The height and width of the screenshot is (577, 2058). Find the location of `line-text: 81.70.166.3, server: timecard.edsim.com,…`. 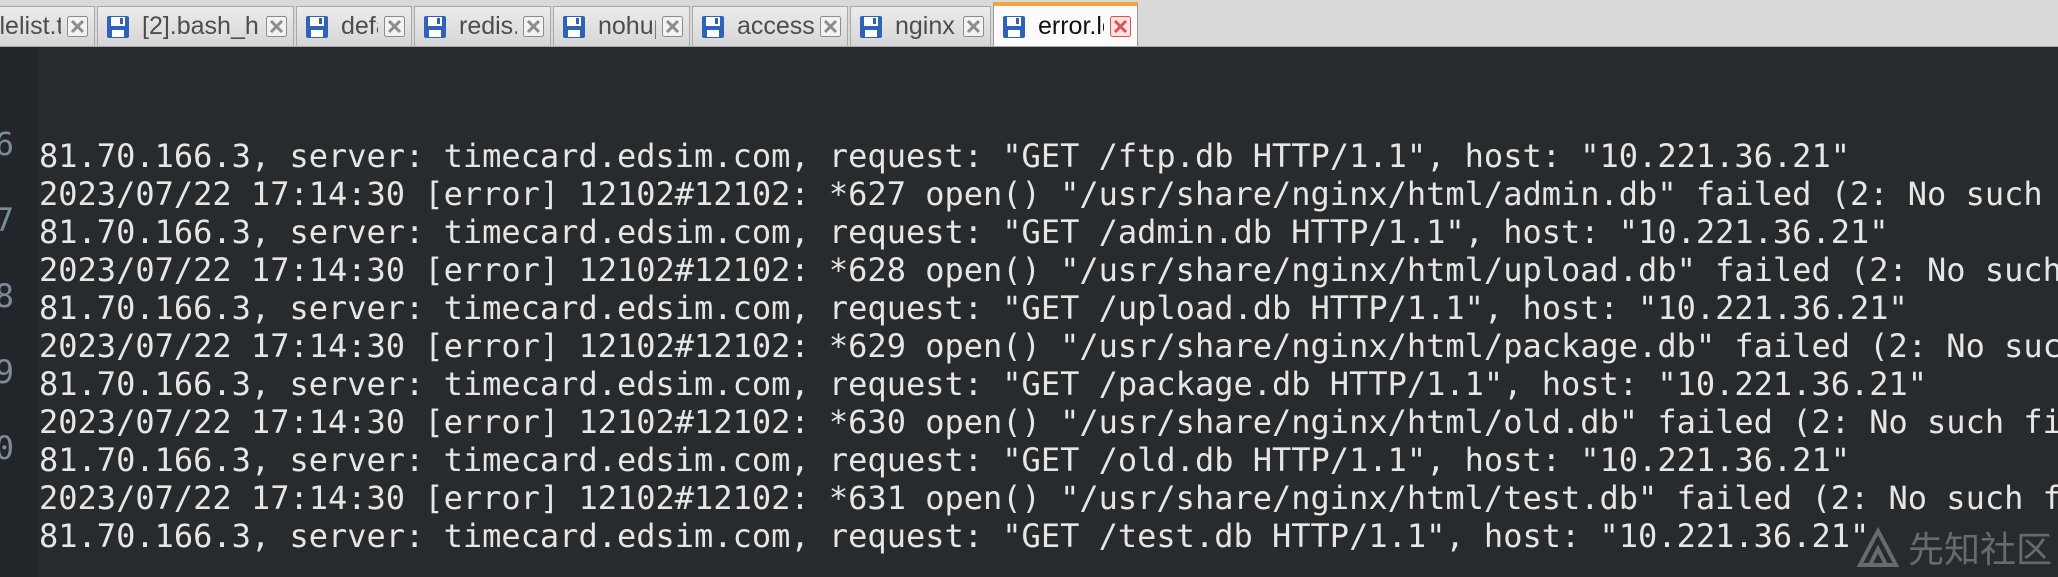

line-text: 81.70.166.3, server: timecard.edsim.com,… is located at coordinates (954, 536).